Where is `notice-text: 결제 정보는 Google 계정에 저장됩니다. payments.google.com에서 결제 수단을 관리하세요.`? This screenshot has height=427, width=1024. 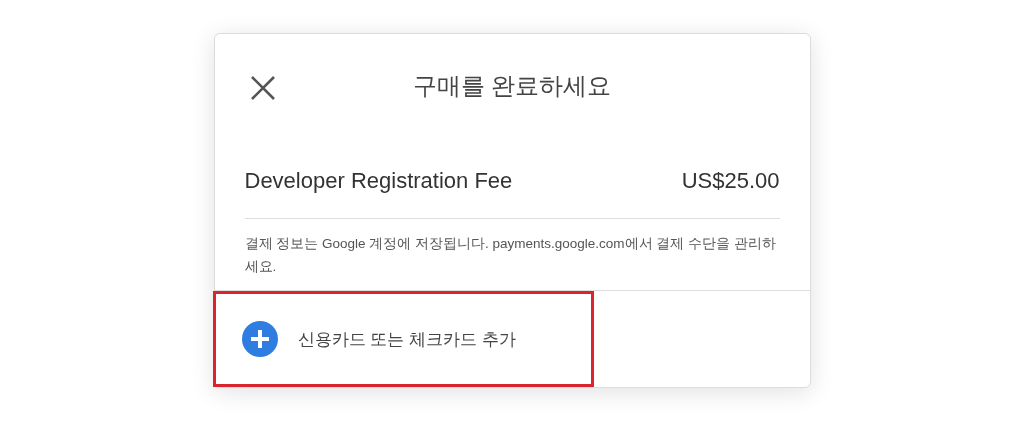 notice-text: 결제 정보는 Google 계정에 저장됩니다. payments.google.com에서 결제 수단을 관리하세요. is located at coordinates (510, 255).